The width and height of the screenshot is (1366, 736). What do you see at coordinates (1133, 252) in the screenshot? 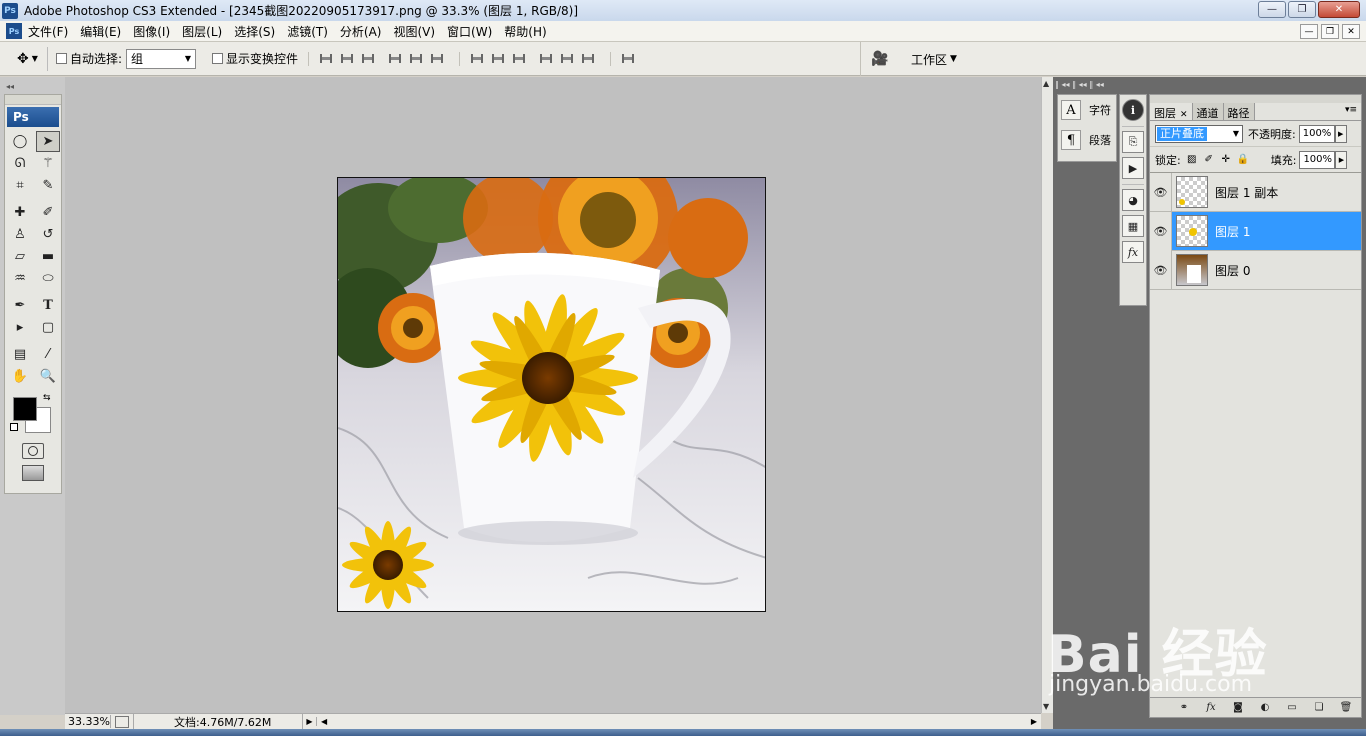
I see `styles-icon: fx` at bounding box center [1133, 252].